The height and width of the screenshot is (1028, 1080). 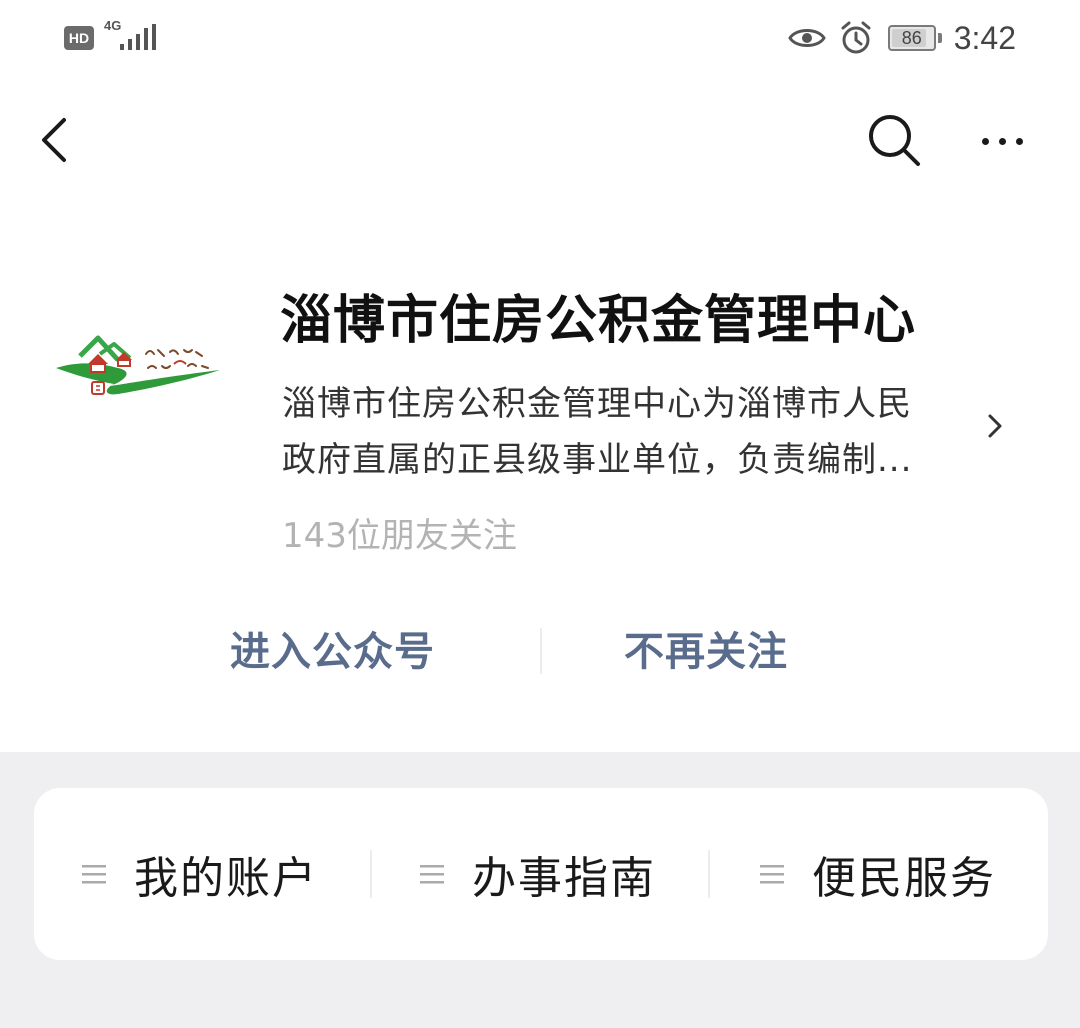 I want to click on status-bar: HD 4G 86 3:42, so click(x=540, y=38).